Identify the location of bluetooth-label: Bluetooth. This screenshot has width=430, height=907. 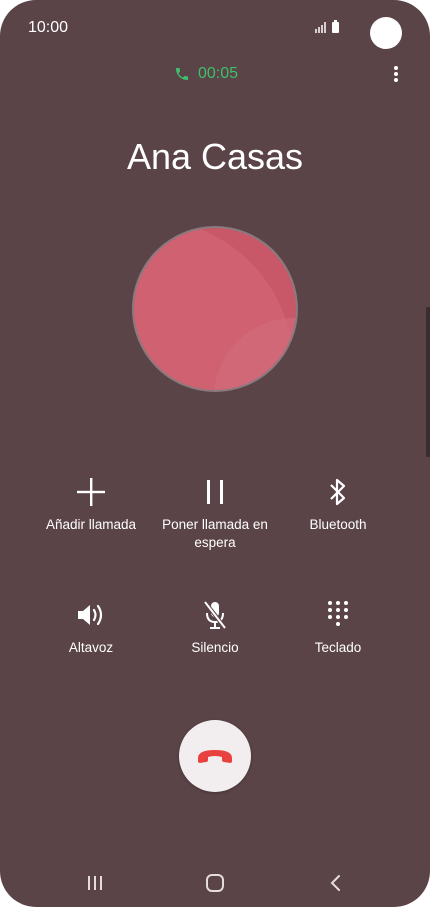
(338, 524).